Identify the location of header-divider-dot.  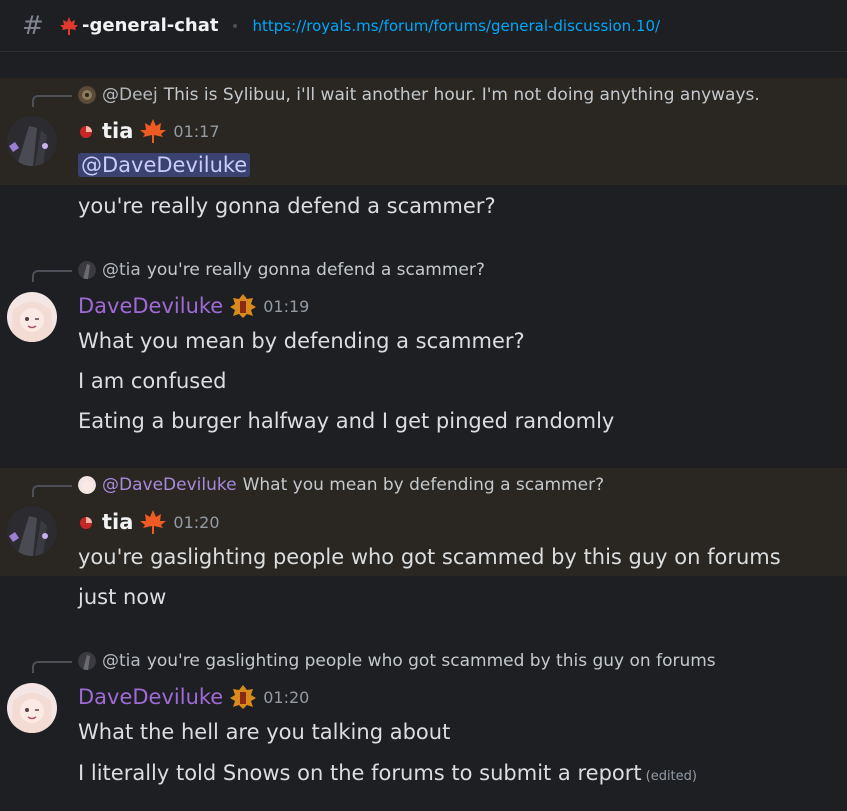
(234, 25).